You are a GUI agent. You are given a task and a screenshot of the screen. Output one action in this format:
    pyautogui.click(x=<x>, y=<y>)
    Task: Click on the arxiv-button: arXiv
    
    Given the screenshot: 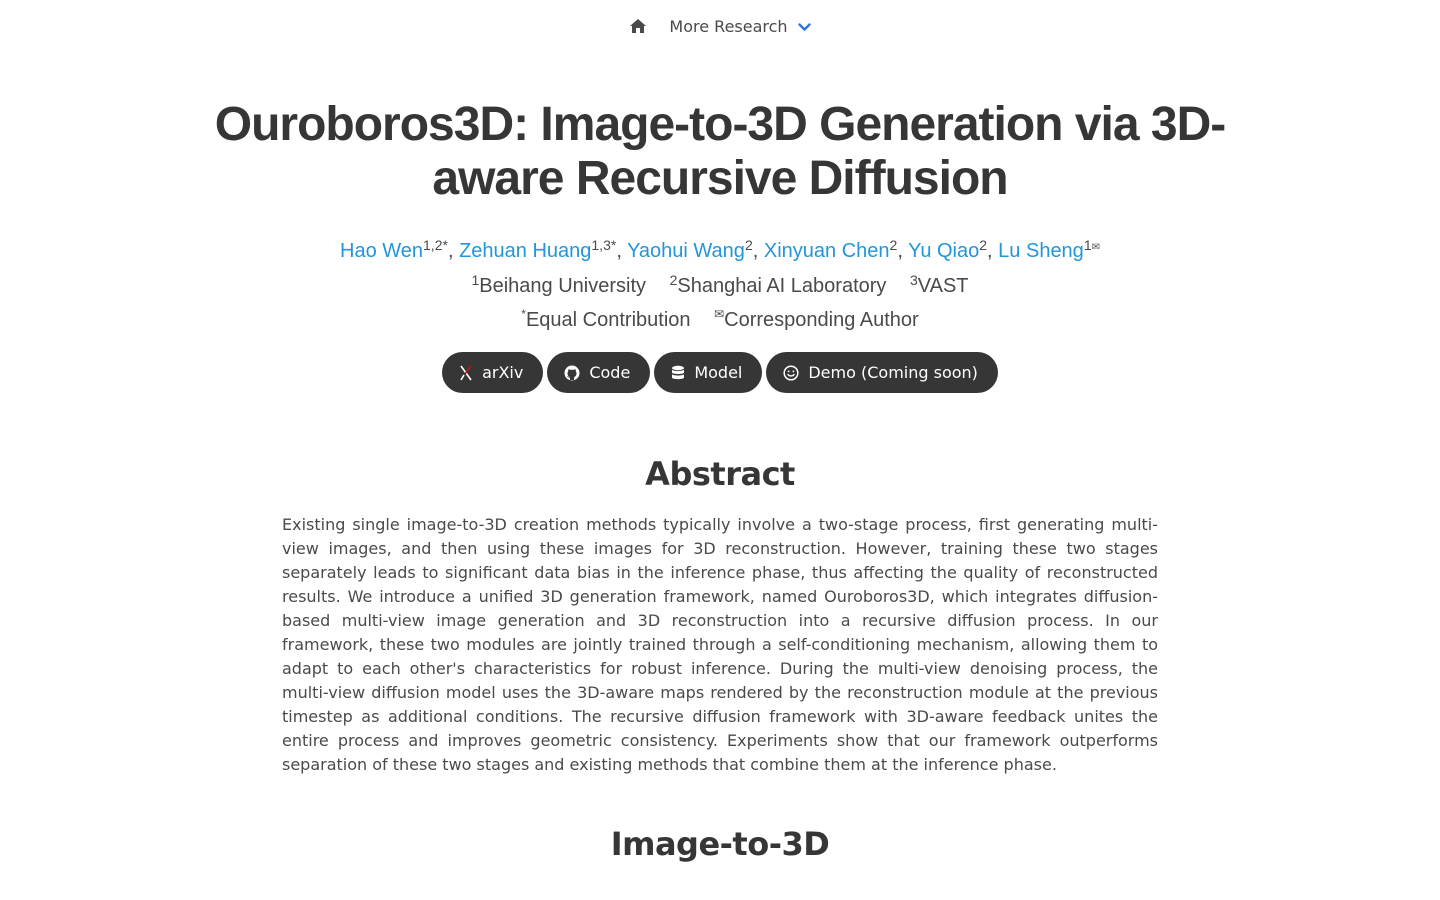 What is the action you would take?
    pyautogui.click(x=493, y=372)
    